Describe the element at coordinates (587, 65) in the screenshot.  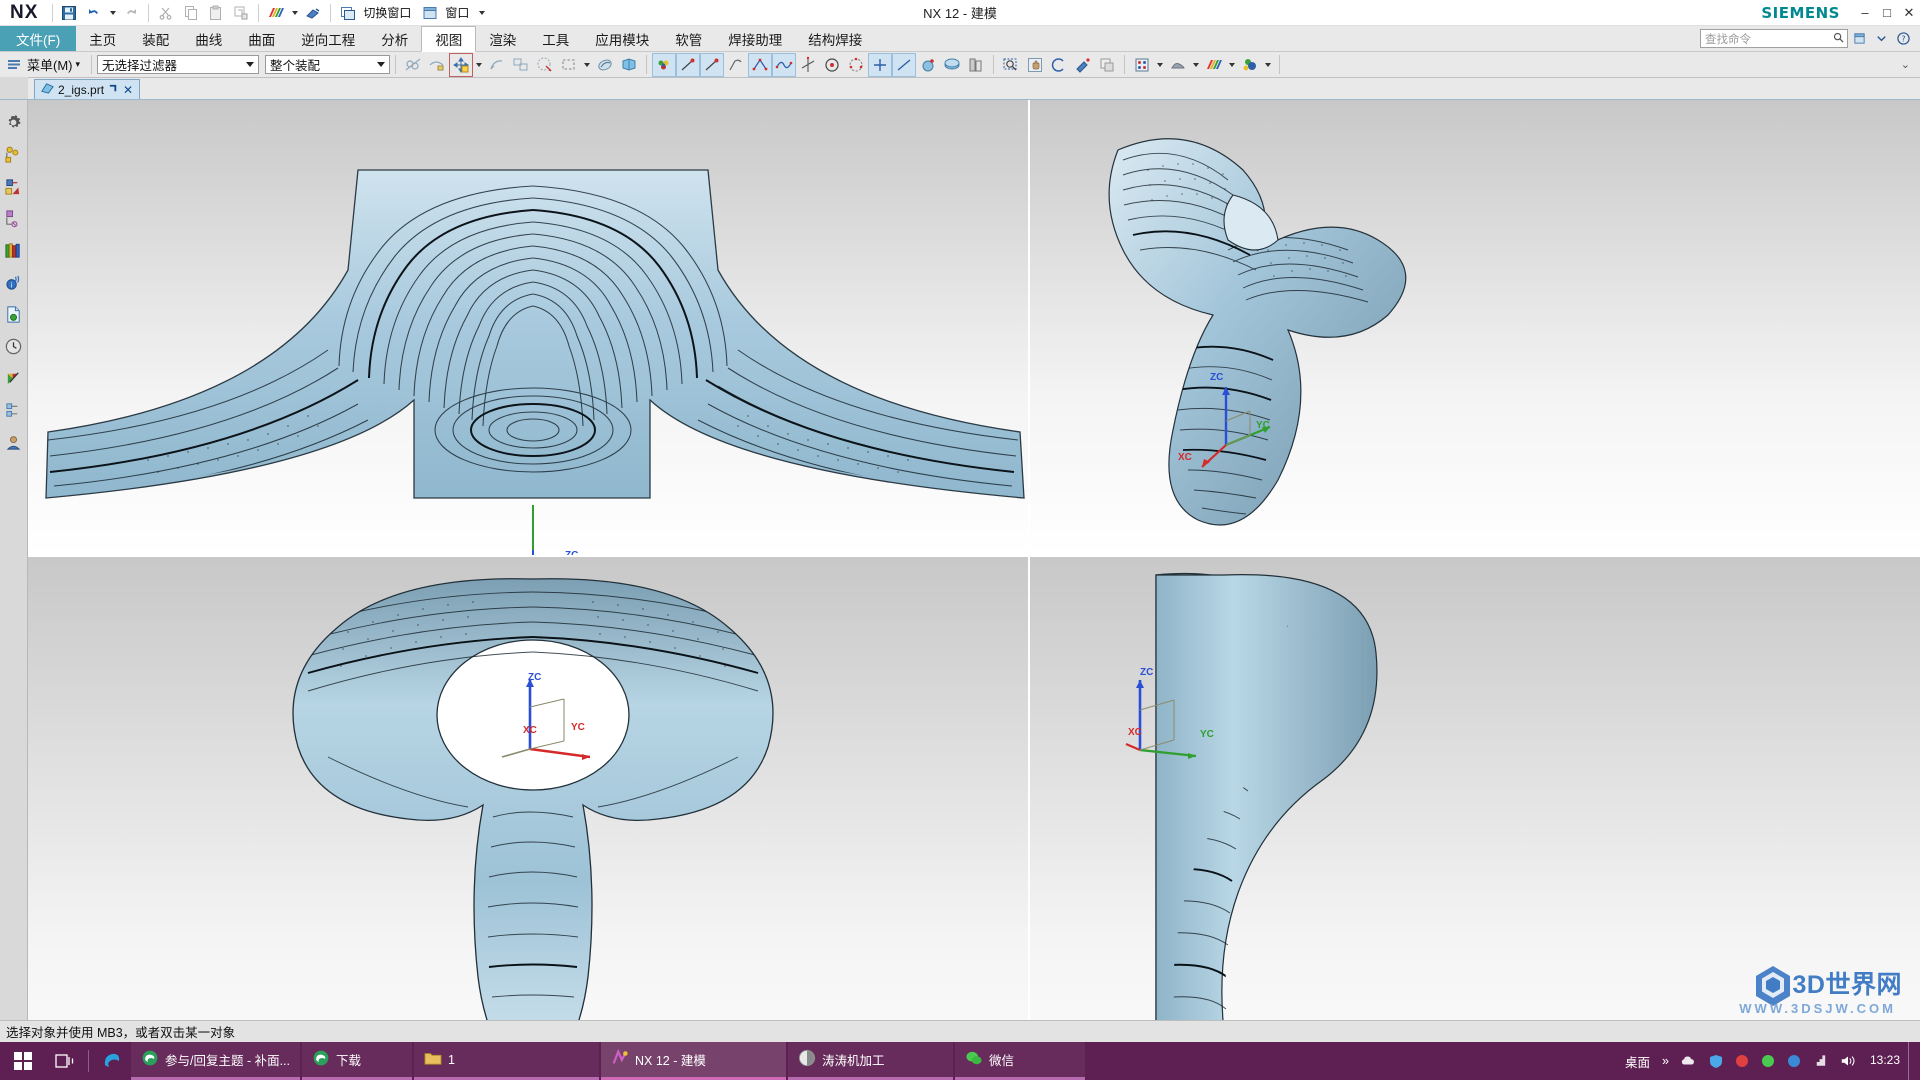
I see `zoom-window-dropdown-arrow` at that location.